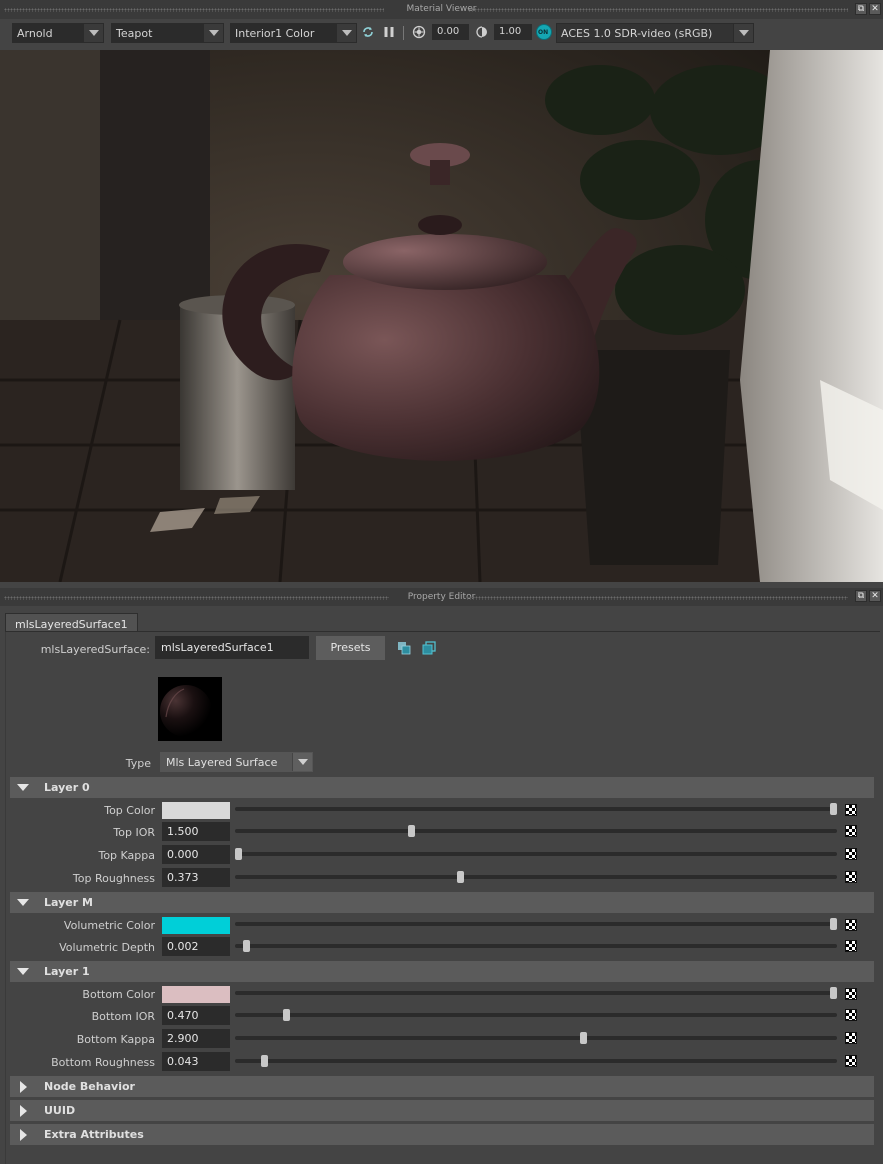 The width and height of the screenshot is (883, 1164). I want to click on attr-label: Bottom IOR, so click(123, 1016).